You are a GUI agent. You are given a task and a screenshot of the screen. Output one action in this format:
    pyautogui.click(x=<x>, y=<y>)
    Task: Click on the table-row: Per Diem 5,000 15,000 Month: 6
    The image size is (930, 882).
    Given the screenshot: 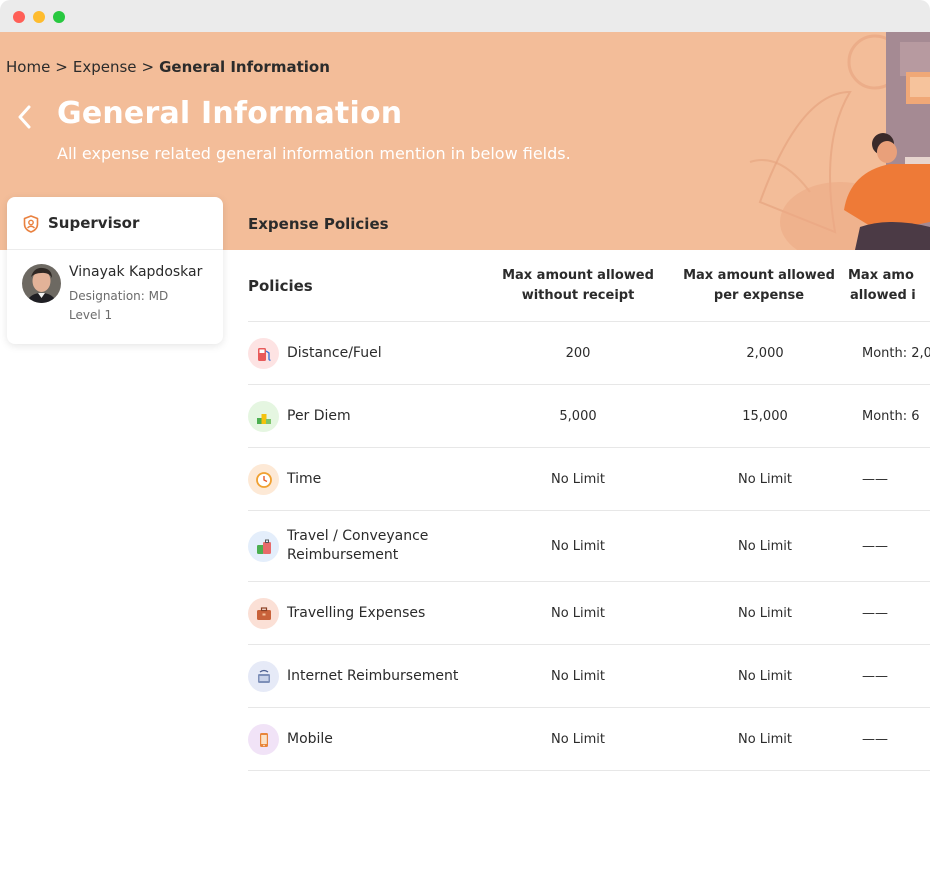 What is the action you would take?
    pyautogui.click(x=589, y=416)
    